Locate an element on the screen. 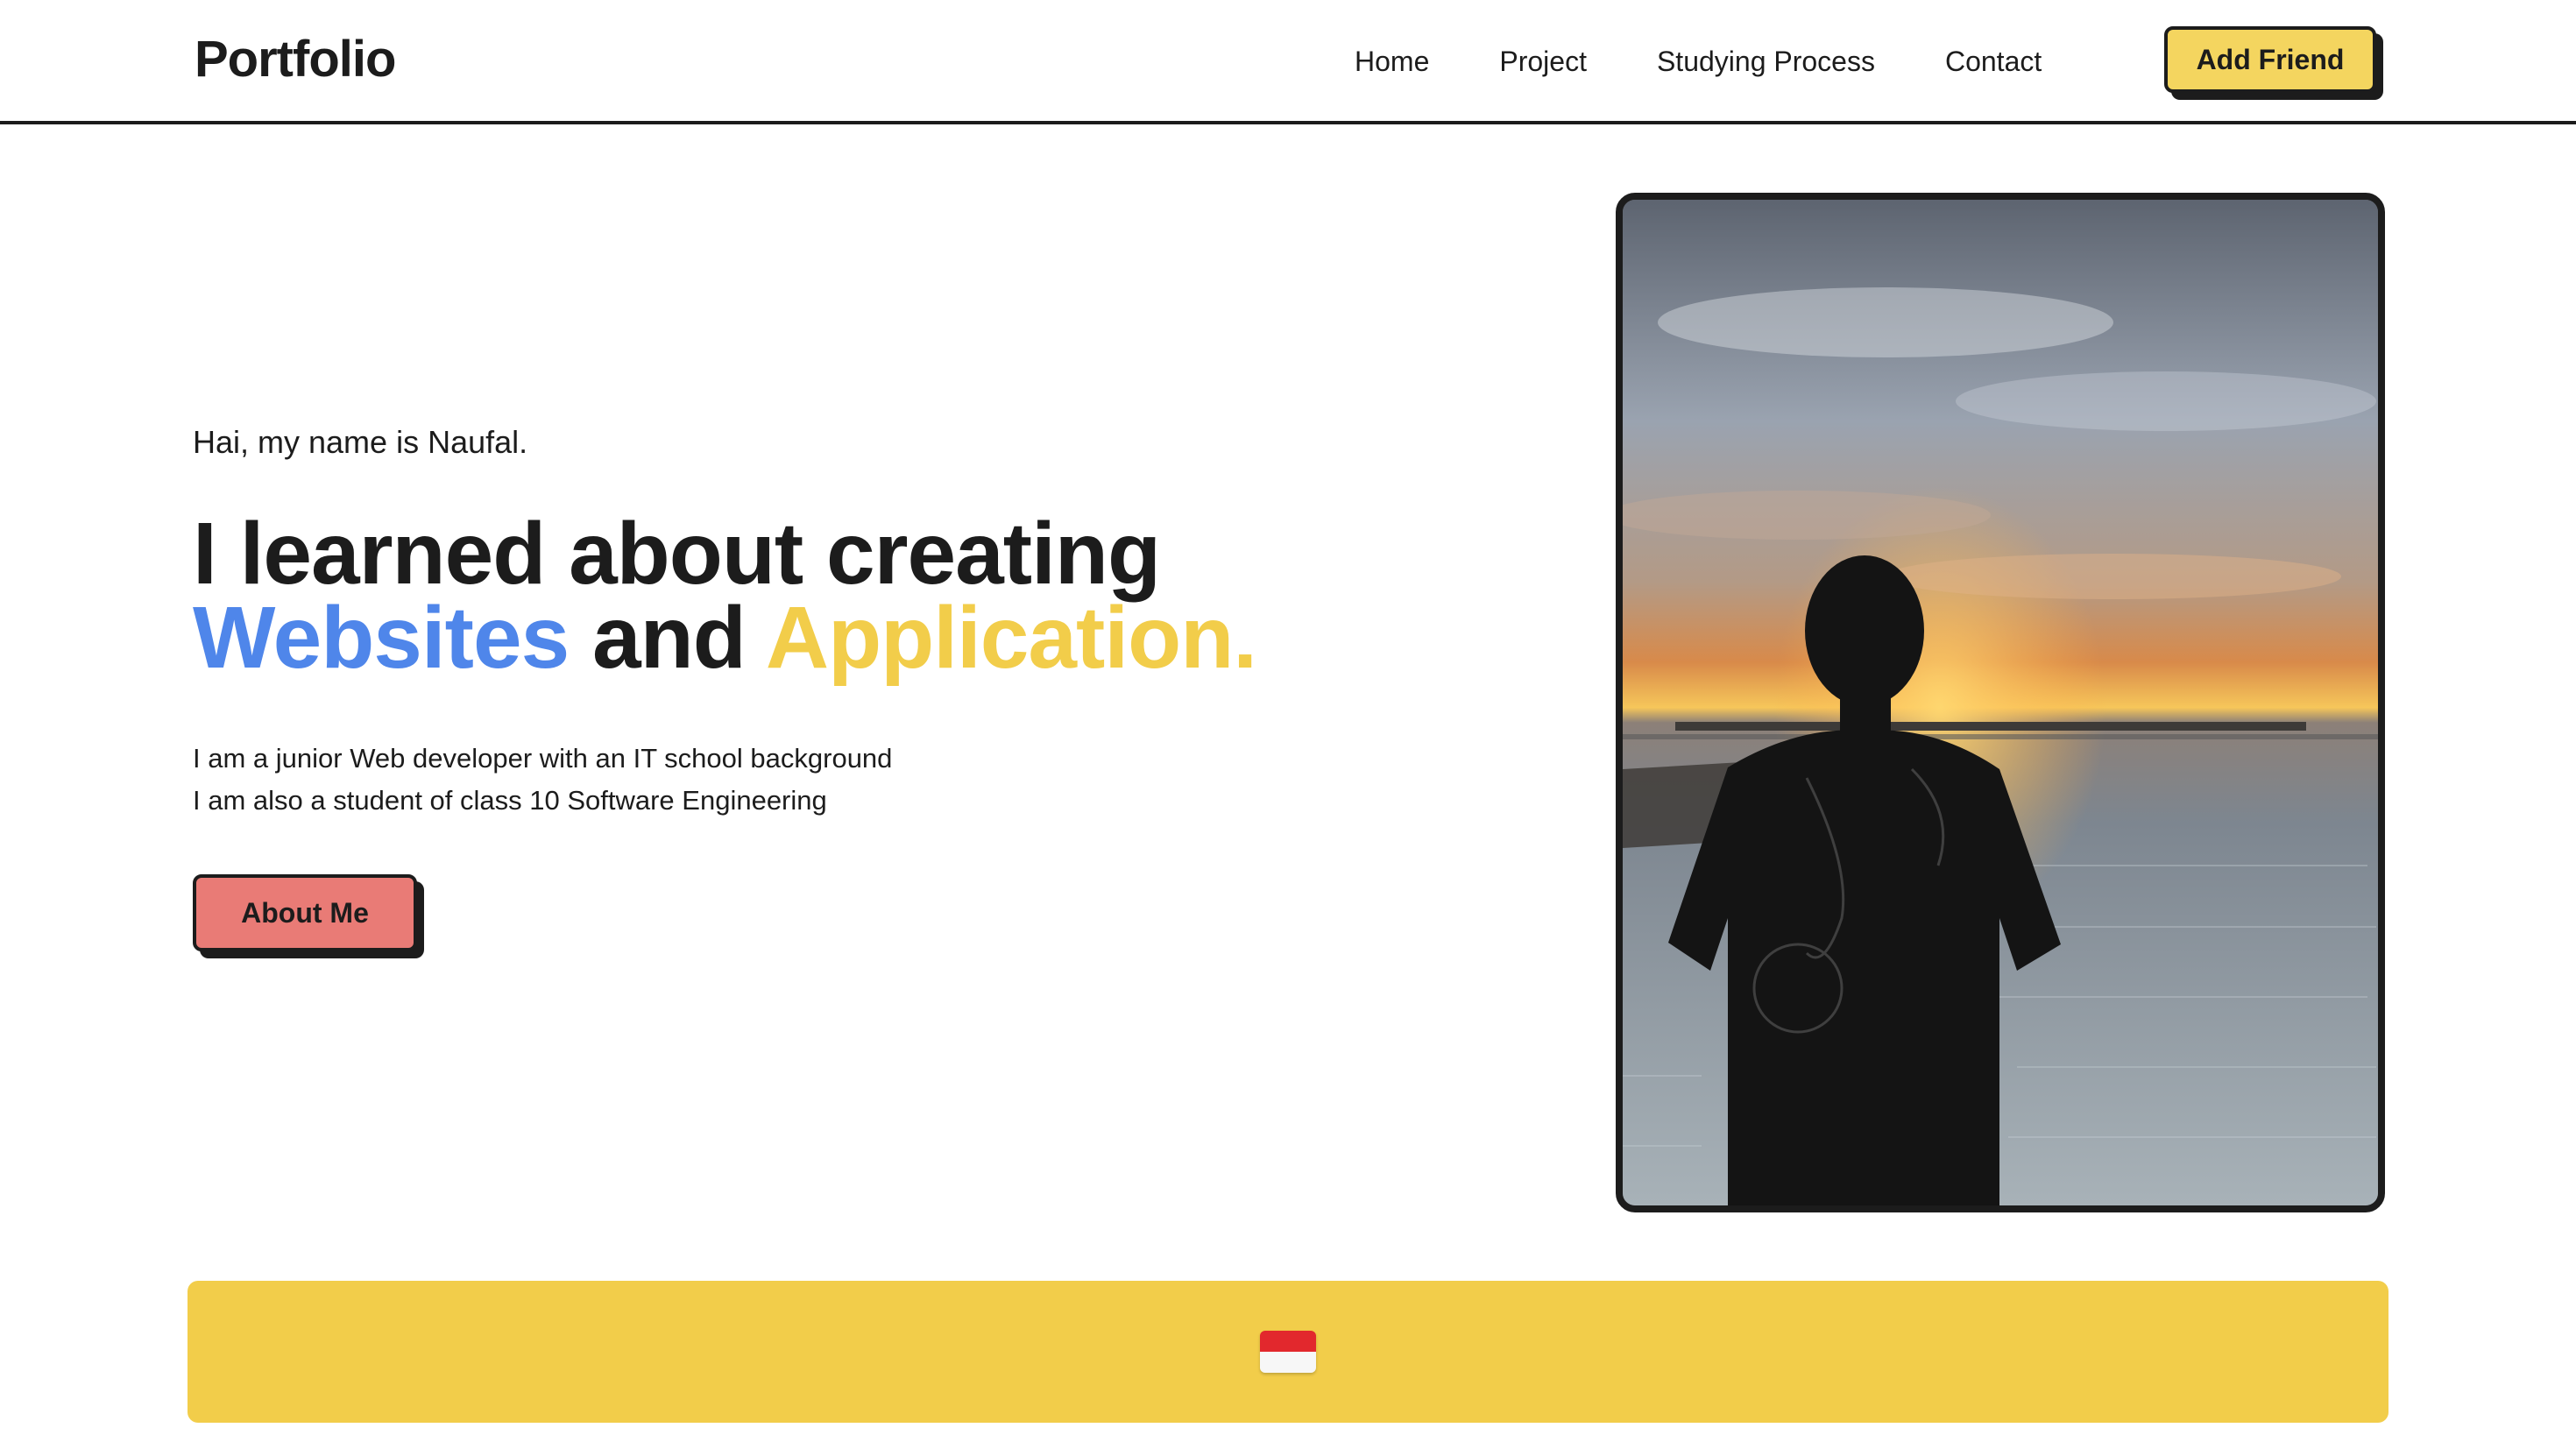 The width and height of the screenshot is (2576, 1456). indonesia-flag-icon is located at coordinates (1288, 1352).